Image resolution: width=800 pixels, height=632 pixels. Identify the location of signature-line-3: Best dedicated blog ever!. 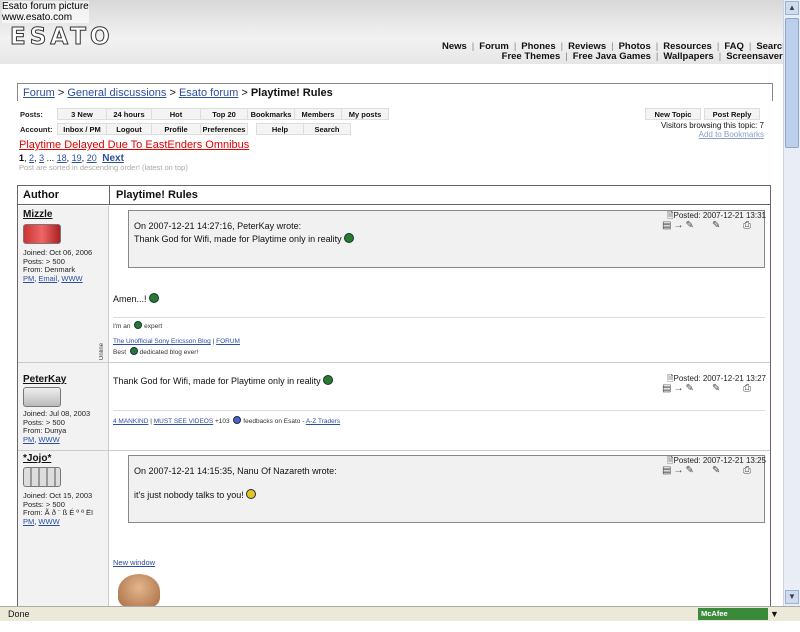
(156, 351).